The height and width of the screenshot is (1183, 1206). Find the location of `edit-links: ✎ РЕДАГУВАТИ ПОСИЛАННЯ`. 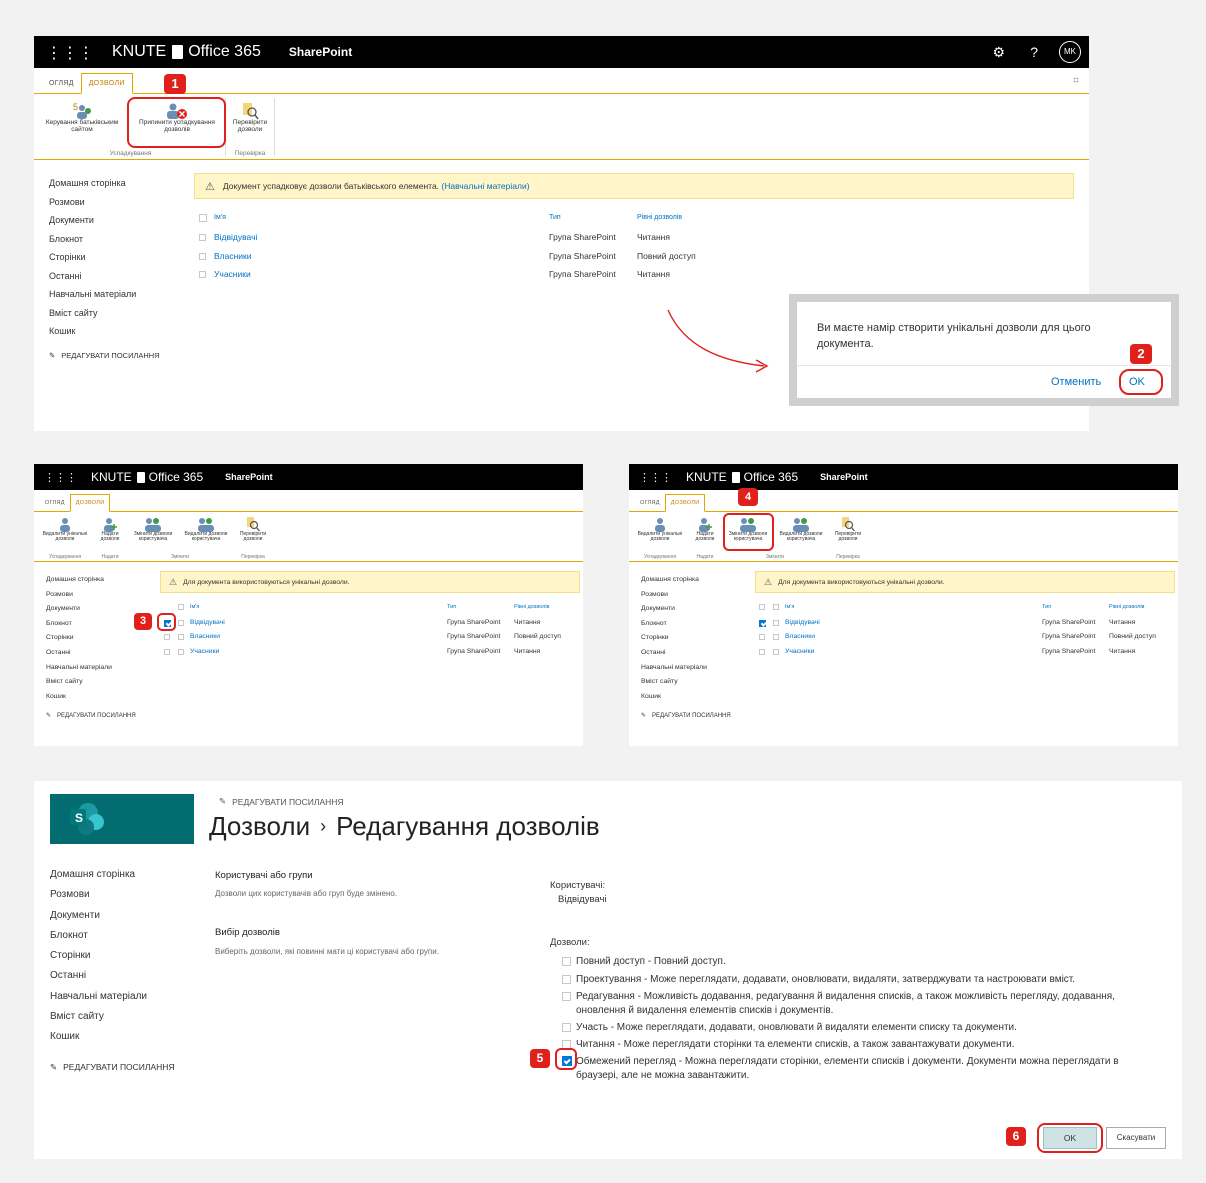

edit-links: ✎ РЕДАГУВАТИ ПОСИЛАННЯ is located at coordinates (112, 1067).